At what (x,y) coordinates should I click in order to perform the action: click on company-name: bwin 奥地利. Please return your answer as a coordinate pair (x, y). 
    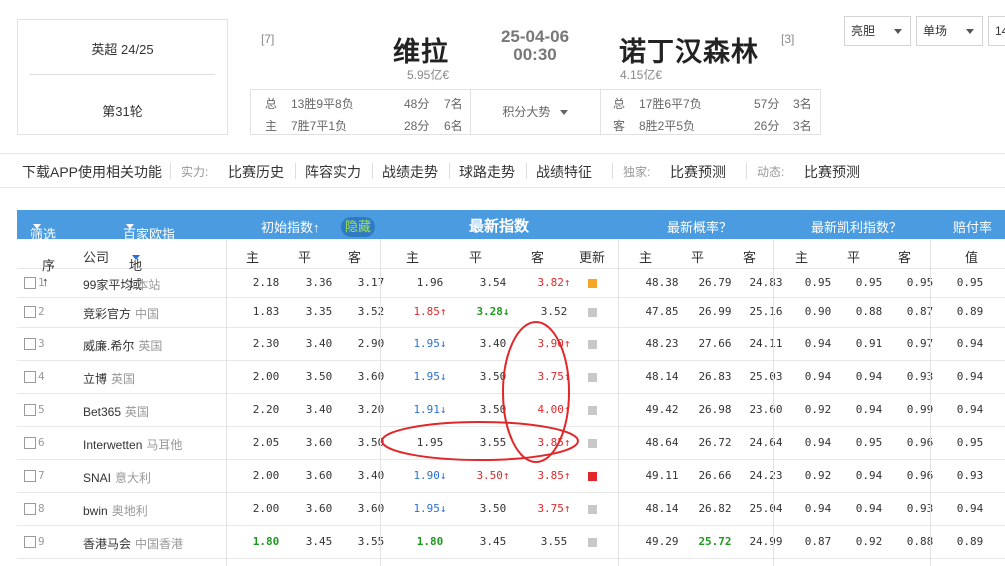
    Looking at the image, I should click on (115, 510).